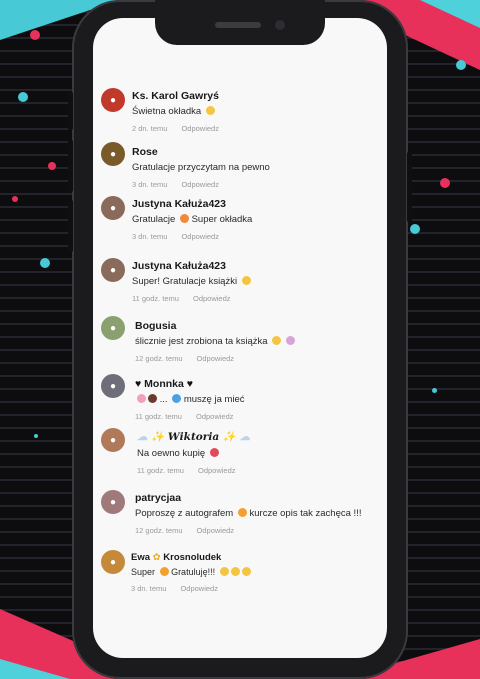 This screenshot has width=480, height=679. Describe the element at coordinates (229, 437) in the screenshot. I see `sparkles-icon: ✨` at that location.